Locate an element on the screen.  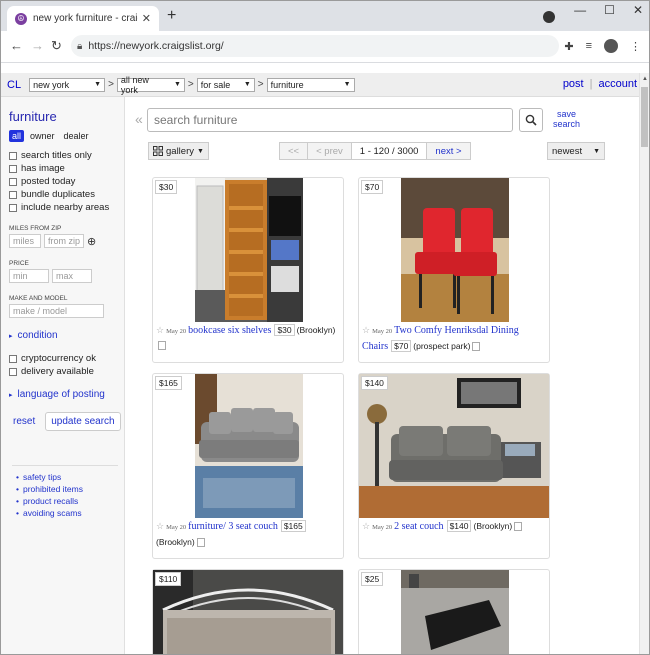
tab-search-icon is located at coordinates (549, 17).